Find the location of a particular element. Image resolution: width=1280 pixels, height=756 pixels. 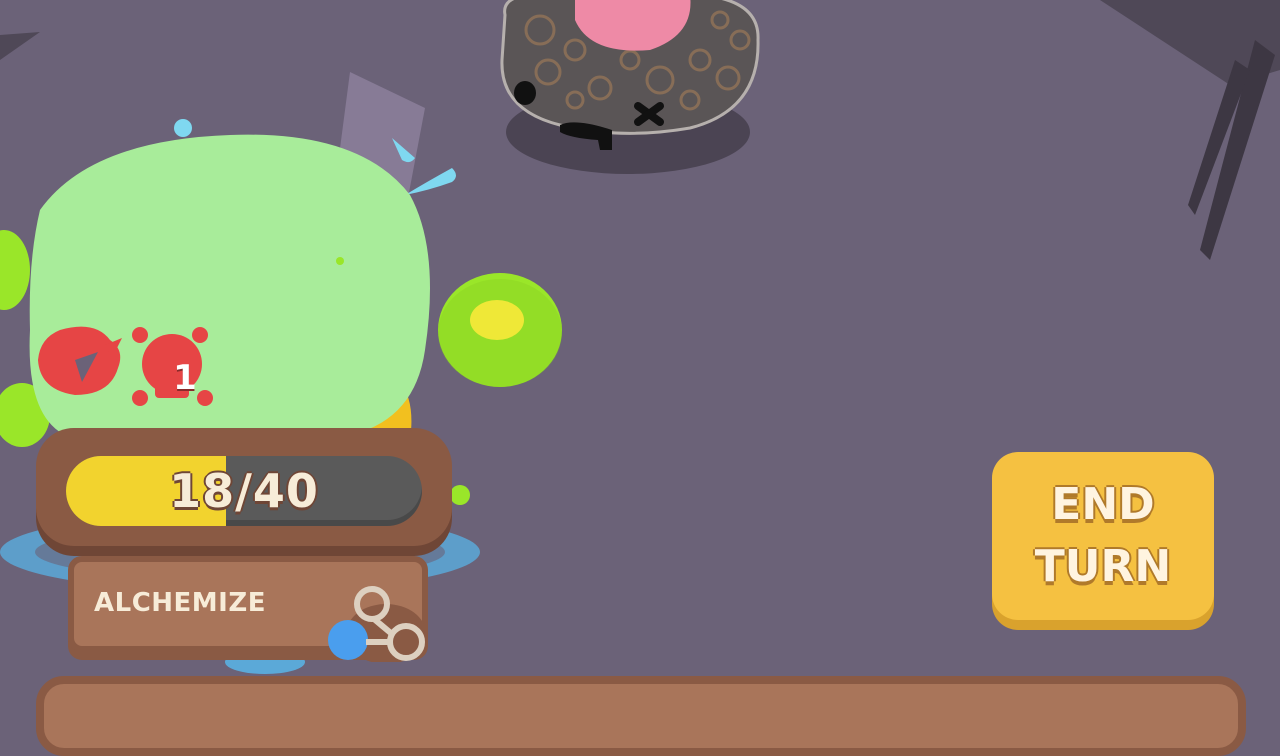

hp-bar: 18/40 is located at coordinates (244, 491).